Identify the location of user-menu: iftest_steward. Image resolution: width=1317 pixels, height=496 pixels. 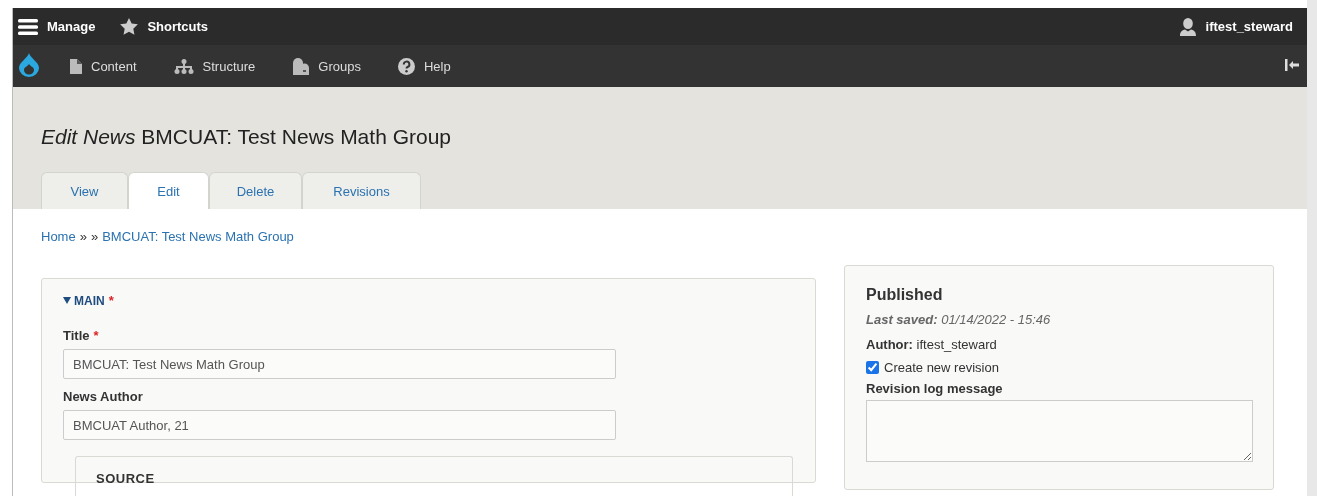
(1240, 26).